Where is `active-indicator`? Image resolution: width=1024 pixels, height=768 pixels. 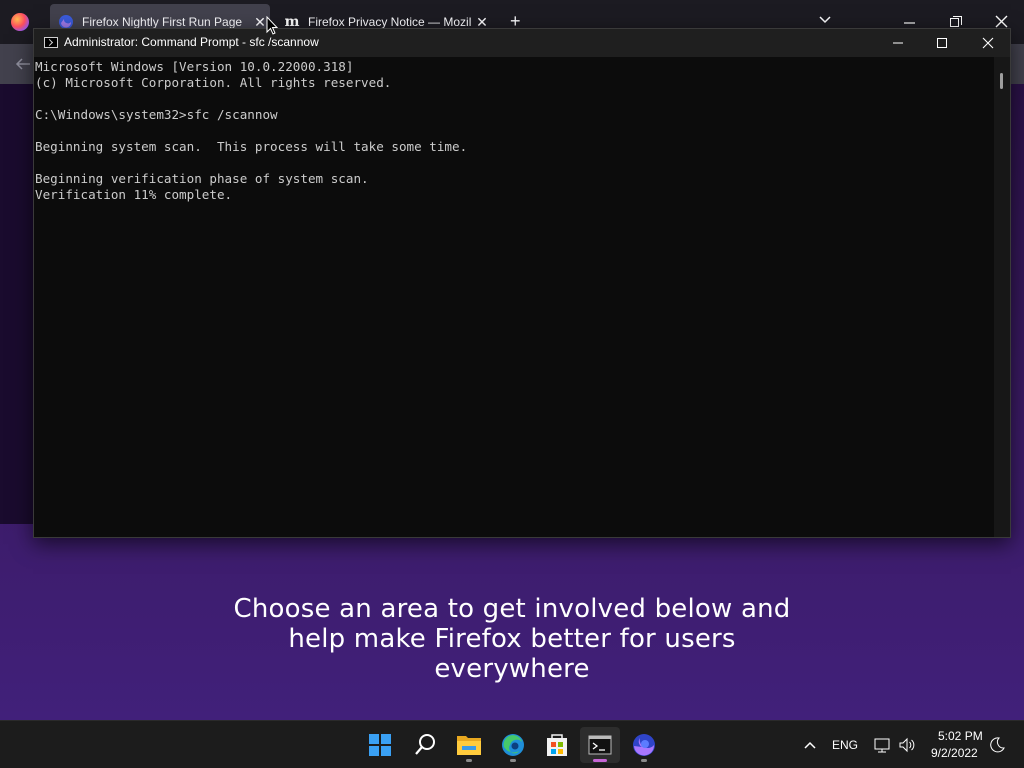
active-indicator is located at coordinates (600, 760).